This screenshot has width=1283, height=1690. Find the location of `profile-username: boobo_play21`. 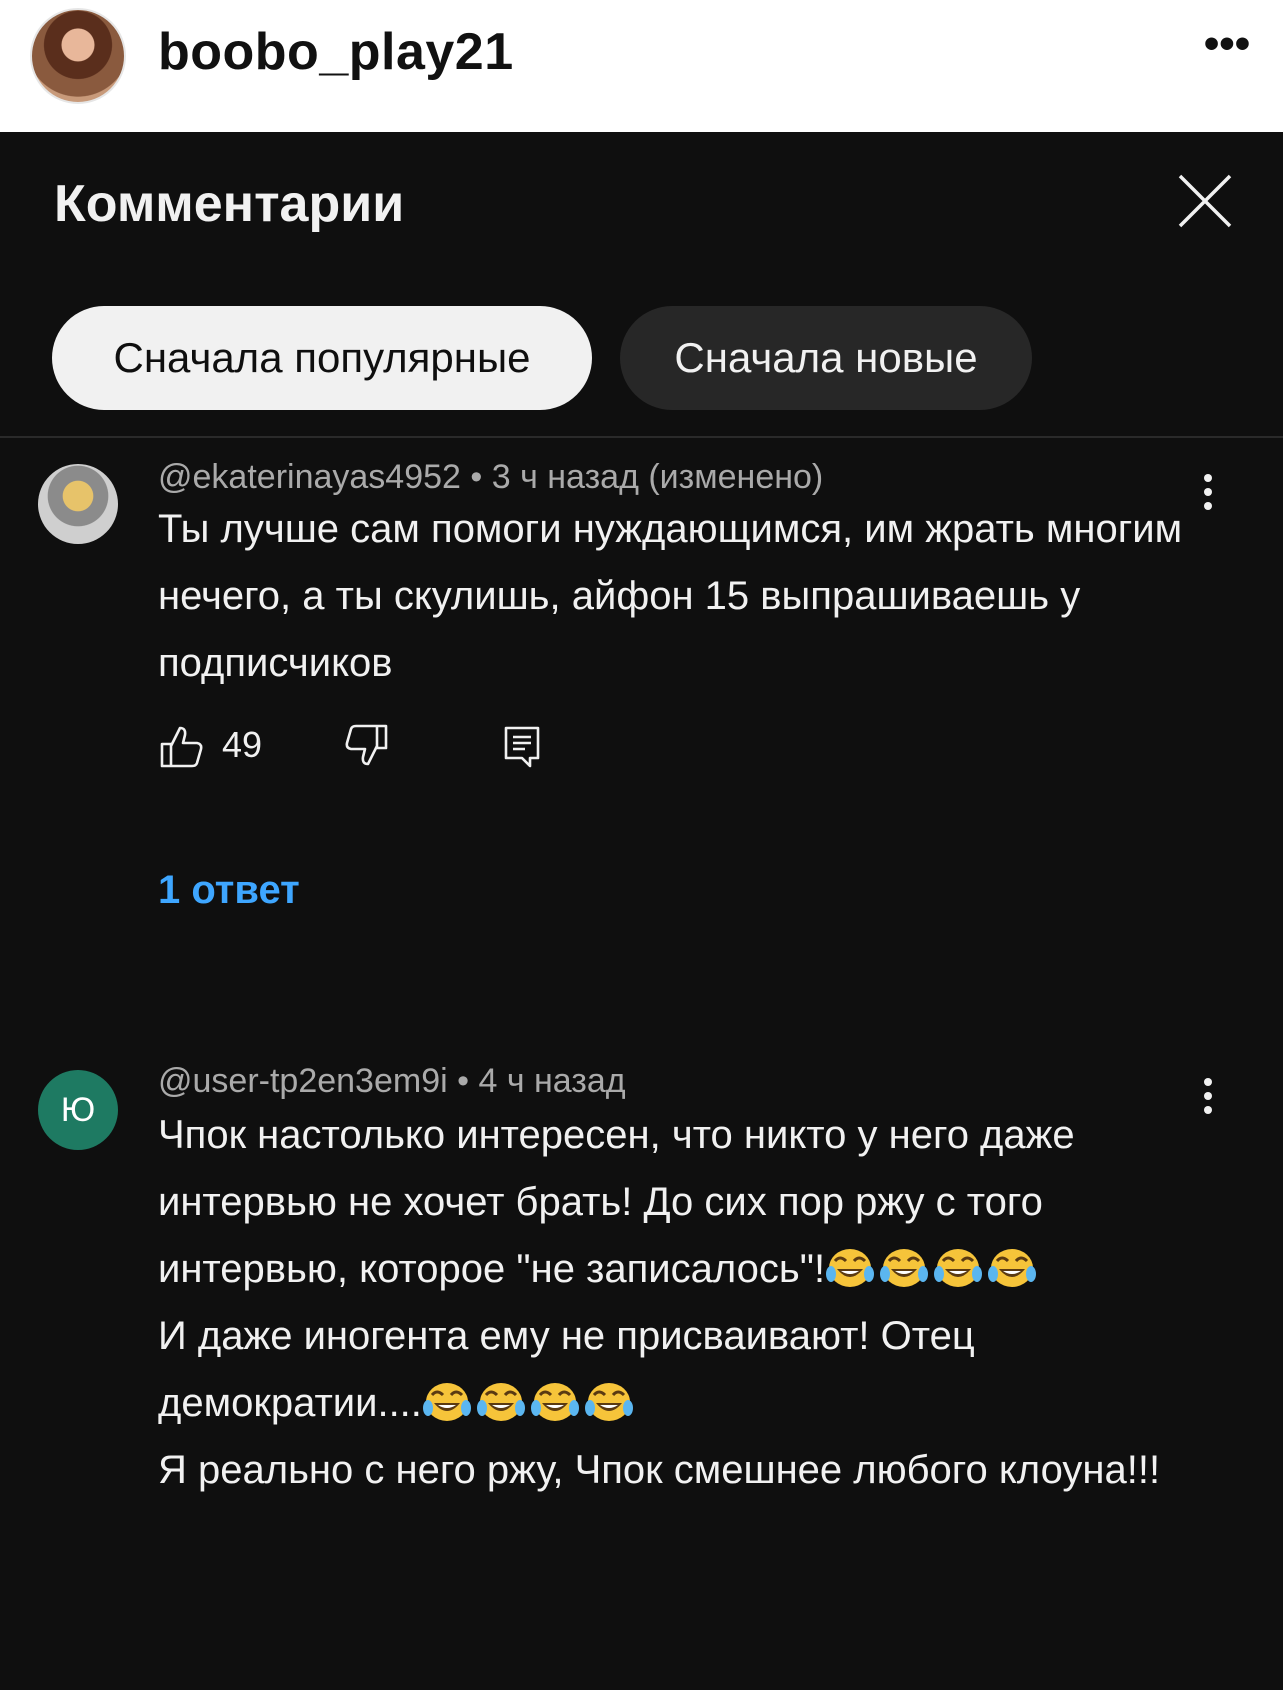

profile-username: boobo_play21 is located at coordinates (336, 52).